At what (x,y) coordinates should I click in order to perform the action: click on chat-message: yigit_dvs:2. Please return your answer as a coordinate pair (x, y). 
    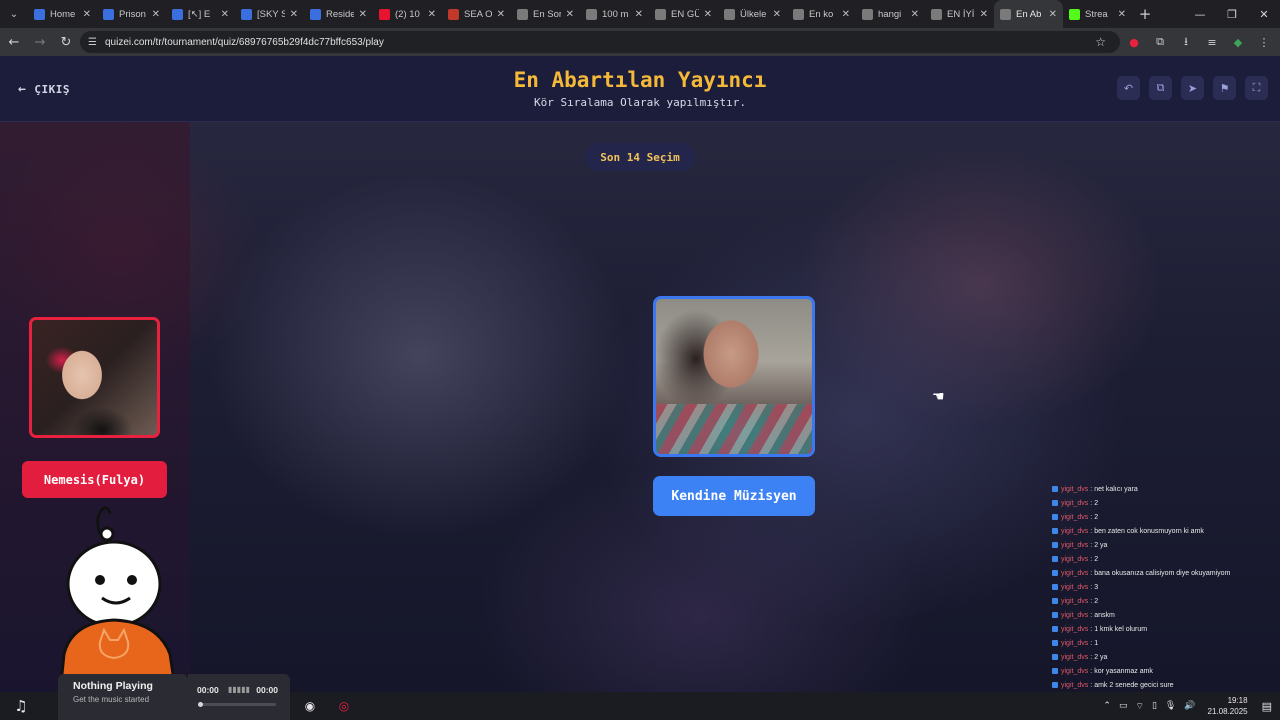
    Looking at the image, I should click on (1162, 559).